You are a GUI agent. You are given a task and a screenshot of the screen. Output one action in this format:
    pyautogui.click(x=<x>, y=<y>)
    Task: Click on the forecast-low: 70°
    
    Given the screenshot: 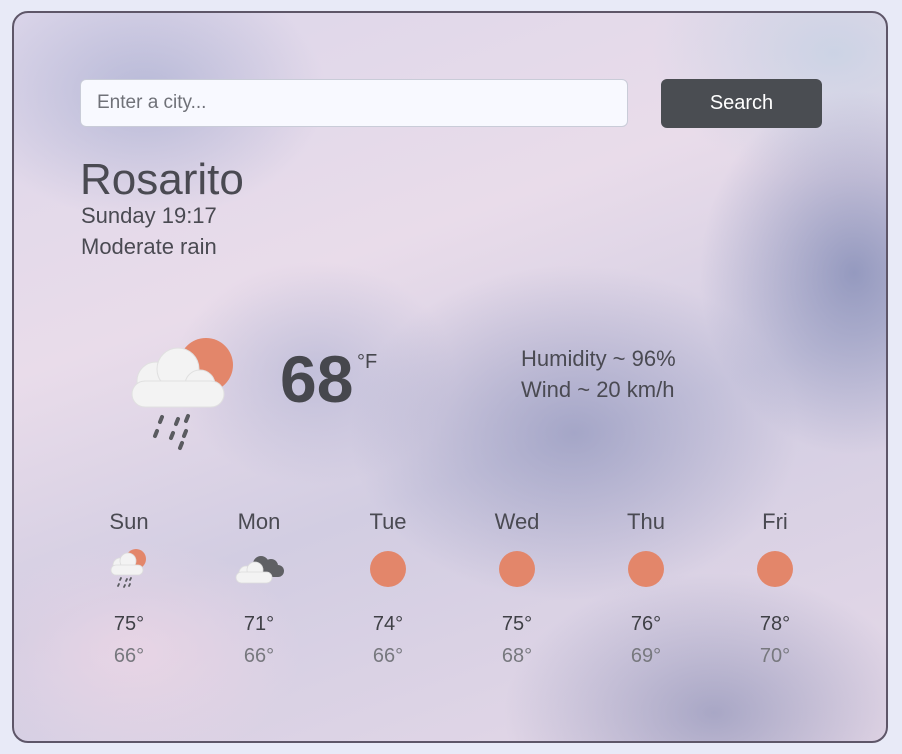 What is the action you would take?
    pyautogui.click(x=775, y=656)
    